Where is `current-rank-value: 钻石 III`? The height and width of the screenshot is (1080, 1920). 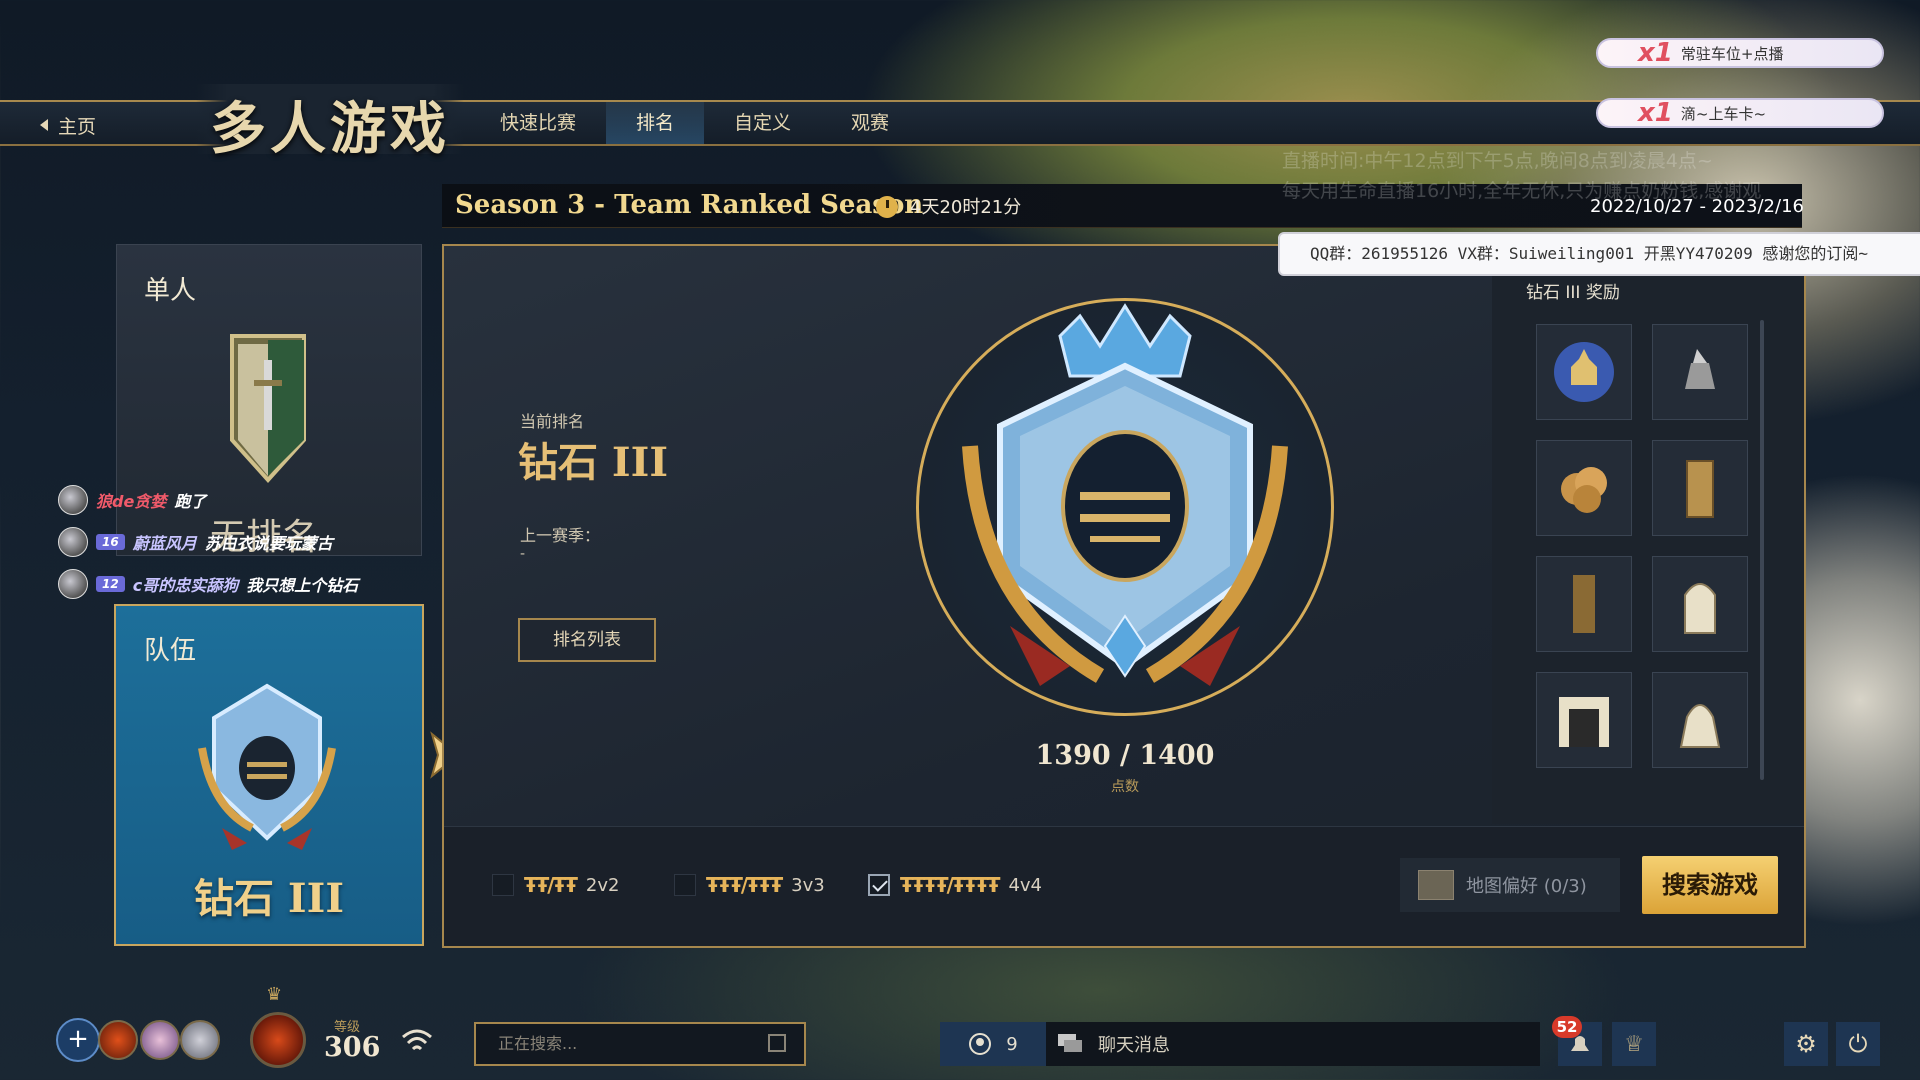
current-rank-value: 钻石 III is located at coordinates (593, 462).